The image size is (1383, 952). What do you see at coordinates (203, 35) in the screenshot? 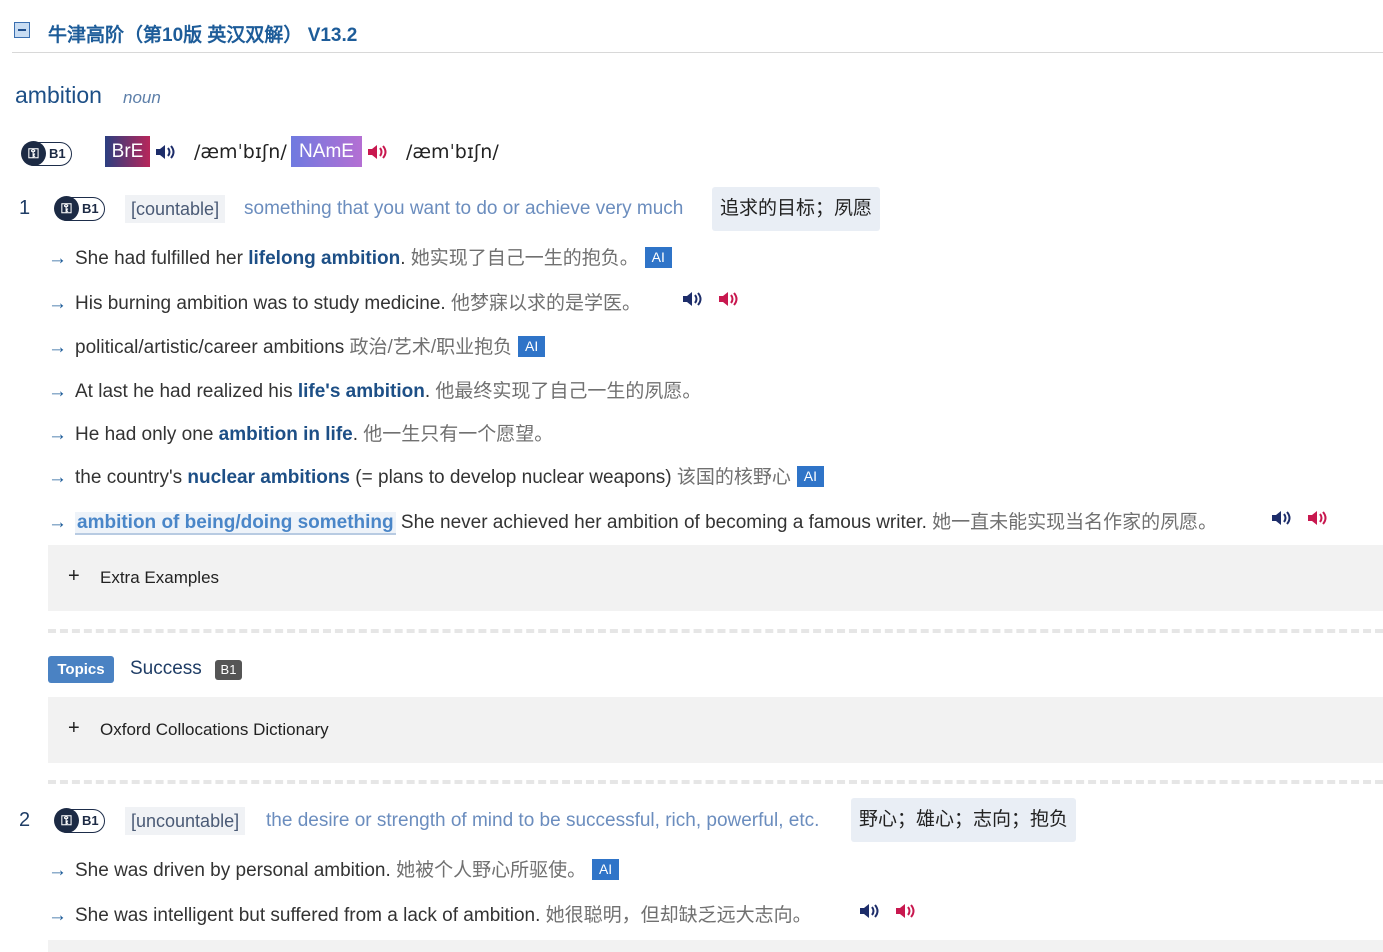
I see `dictionary-title: 牛津高阶（第10版 英汉双解） V13.2` at bounding box center [203, 35].